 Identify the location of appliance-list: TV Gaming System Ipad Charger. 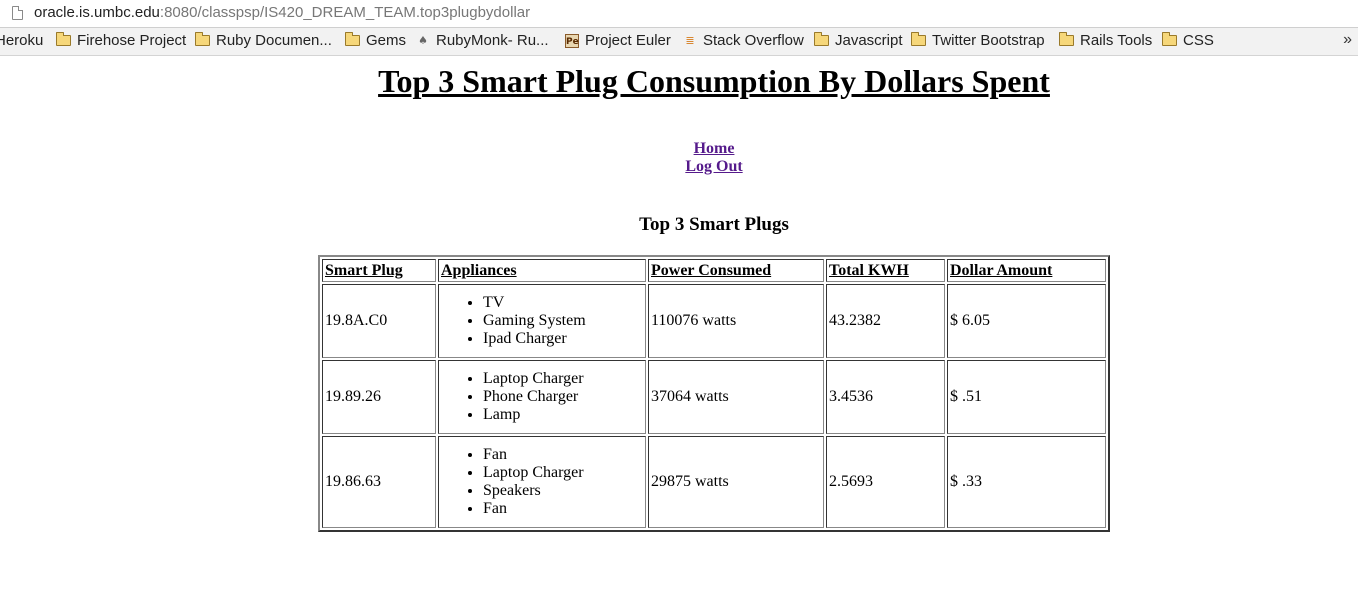
(542, 321).